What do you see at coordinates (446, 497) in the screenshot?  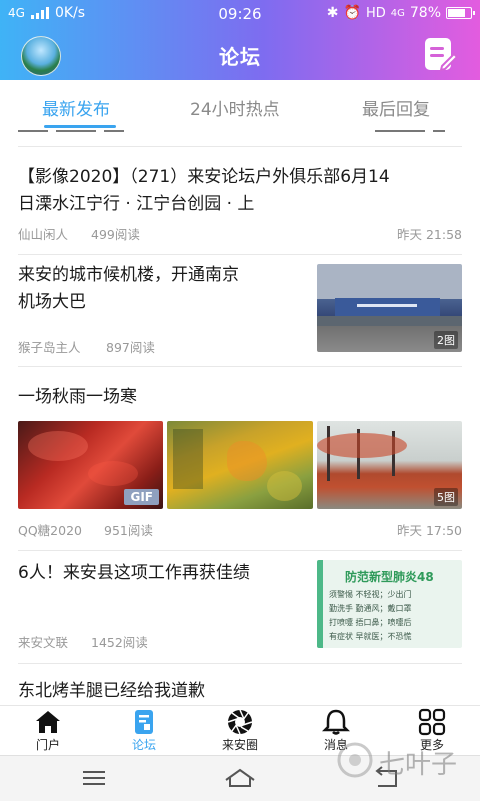 I see `image-count-badge: 5图` at bounding box center [446, 497].